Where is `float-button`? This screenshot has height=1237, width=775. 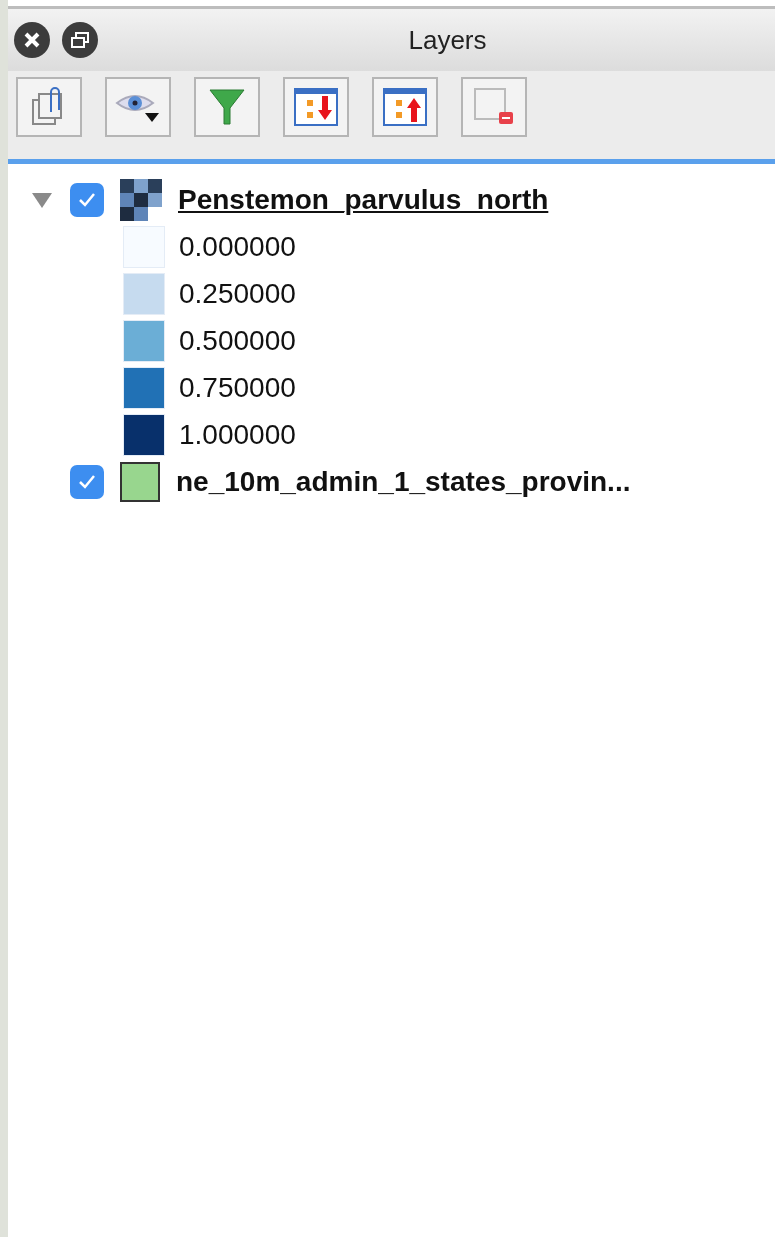 float-button is located at coordinates (80, 40).